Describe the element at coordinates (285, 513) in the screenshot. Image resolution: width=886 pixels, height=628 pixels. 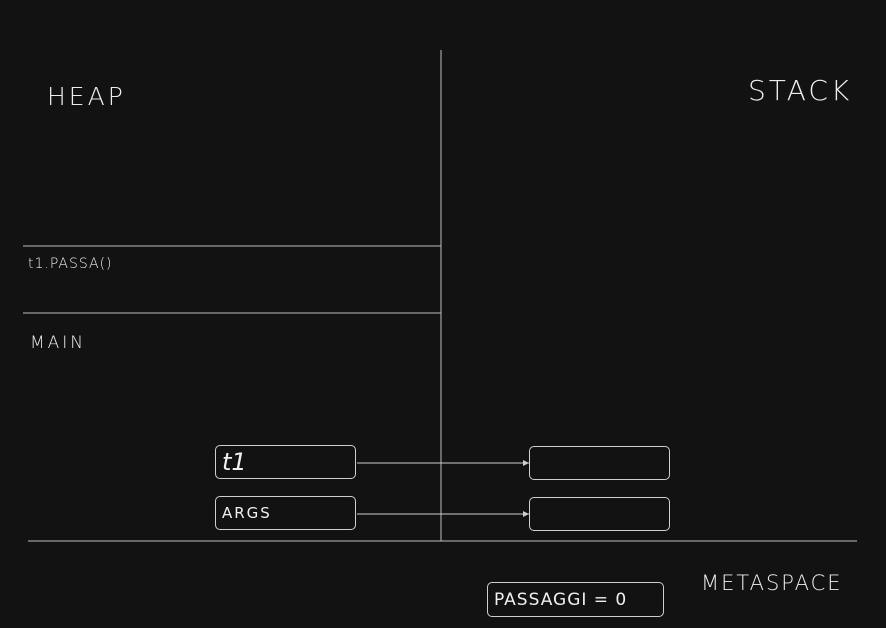
I see `args-variable-box: ARGS` at that location.